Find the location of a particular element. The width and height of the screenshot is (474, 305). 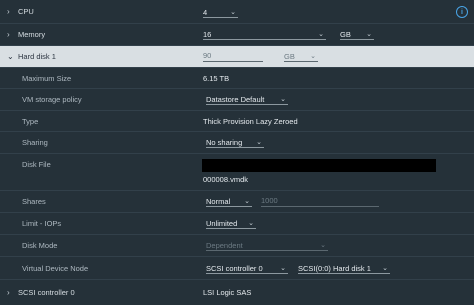

sharing-row: Sharing No sharing ⌄ is located at coordinates (237, 143).